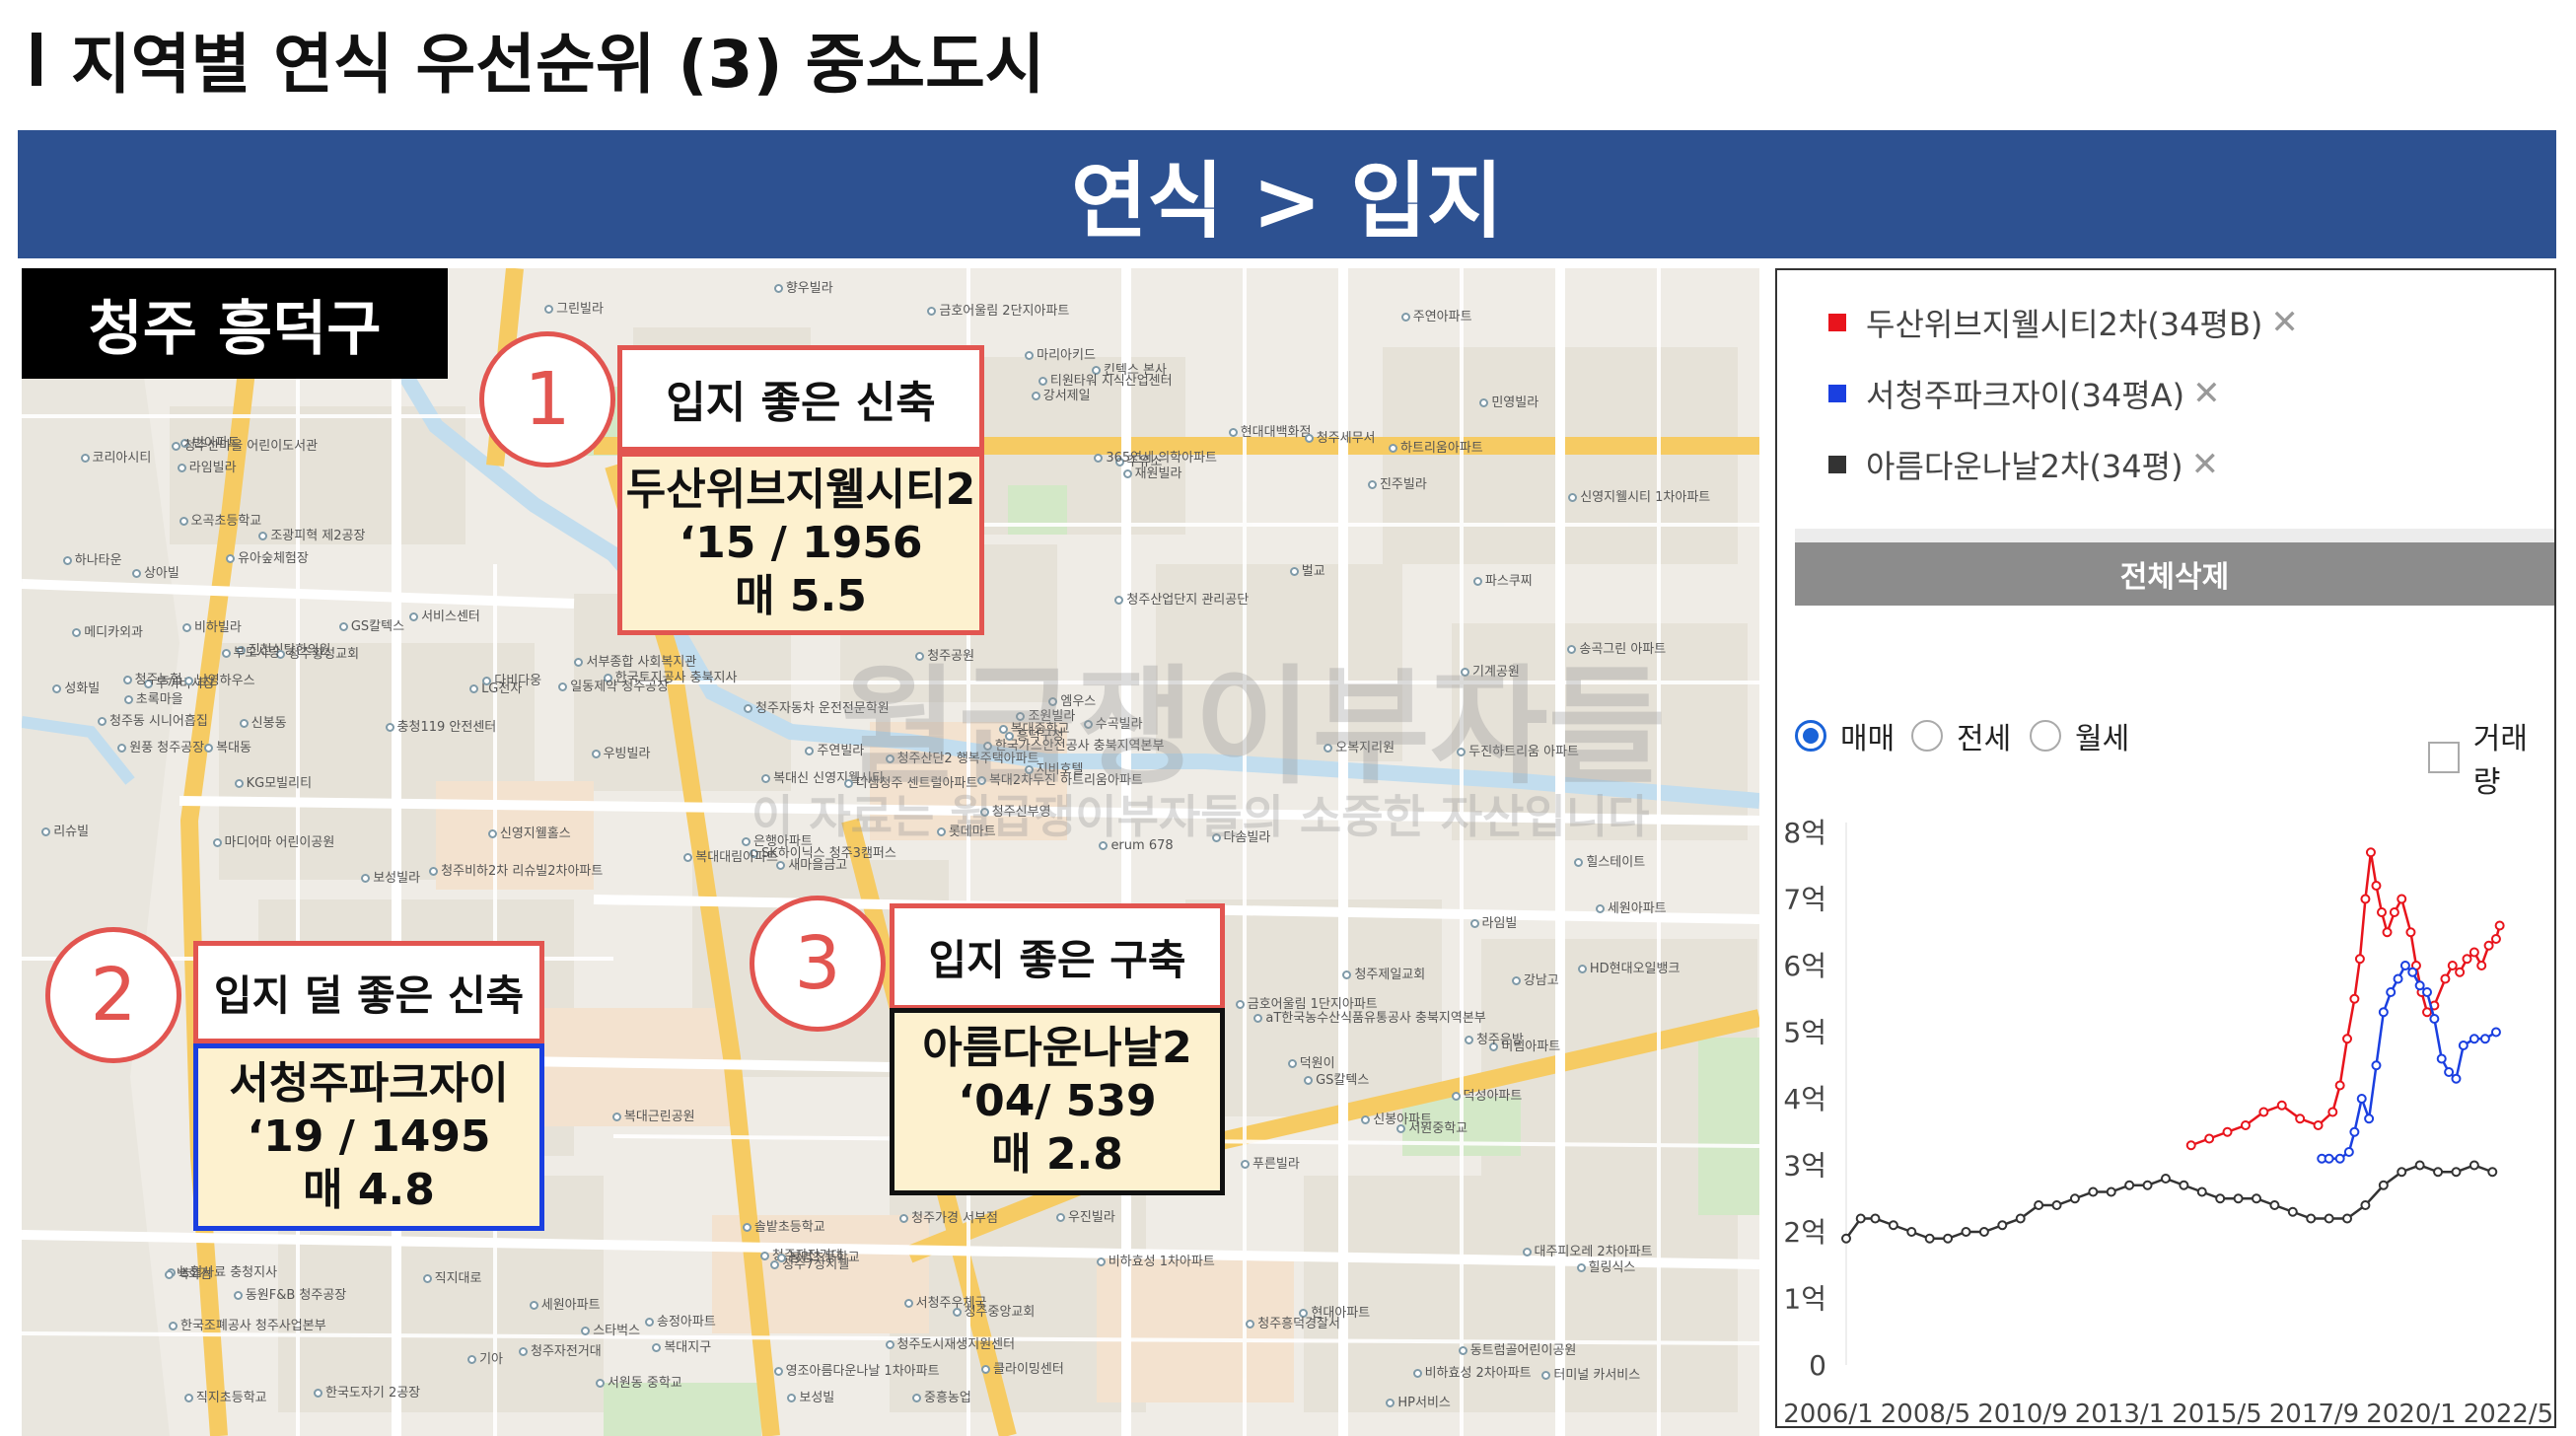 Image resolution: width=2576 pixels, height=1436 pixels. I want to click on map-poi-label: 원풍 청주공장, so click(160, 748).